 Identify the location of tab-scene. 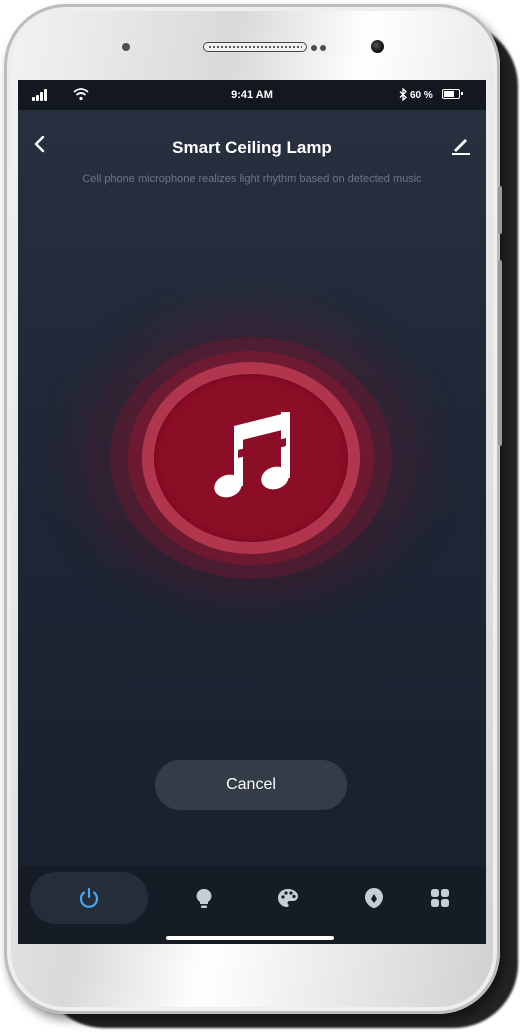
(374, 898).